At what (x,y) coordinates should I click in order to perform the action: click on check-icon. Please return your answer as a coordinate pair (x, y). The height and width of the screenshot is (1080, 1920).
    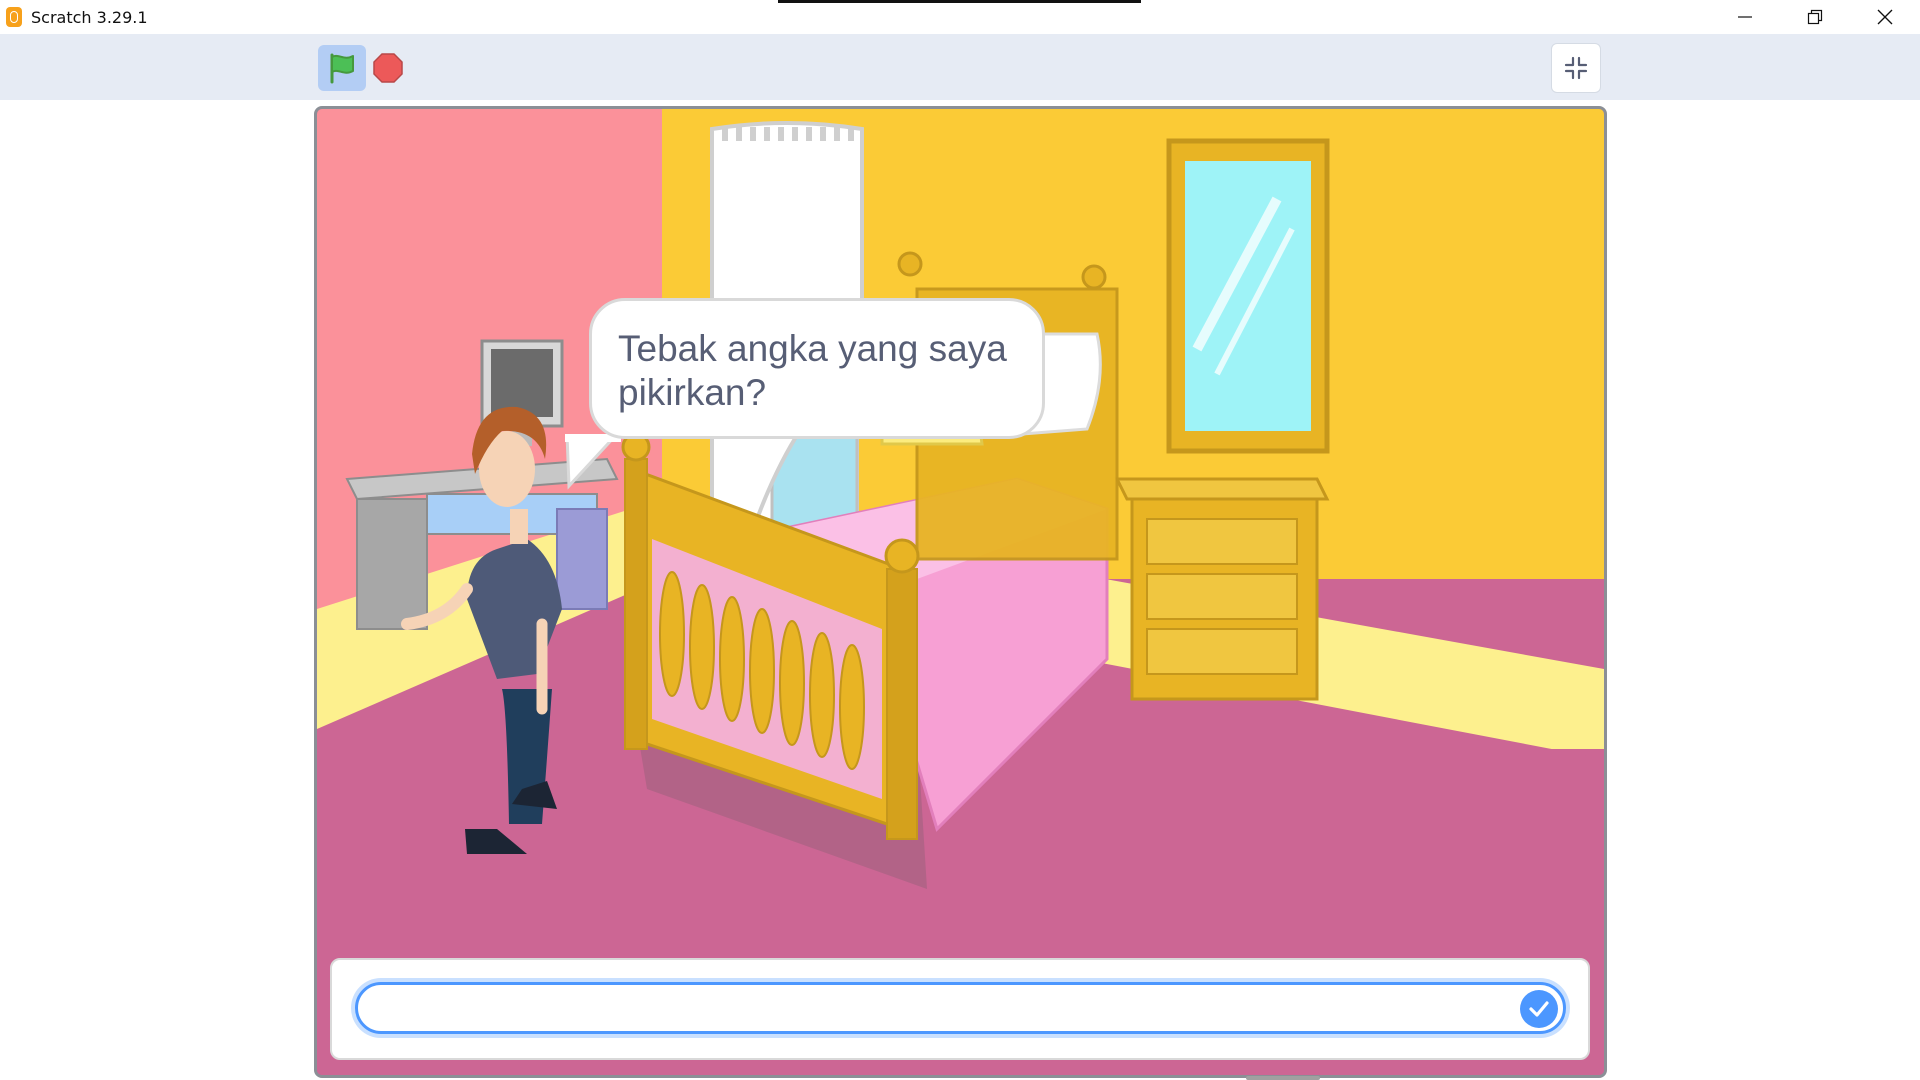
    Looking at the image, I should click on (1539, 1009).